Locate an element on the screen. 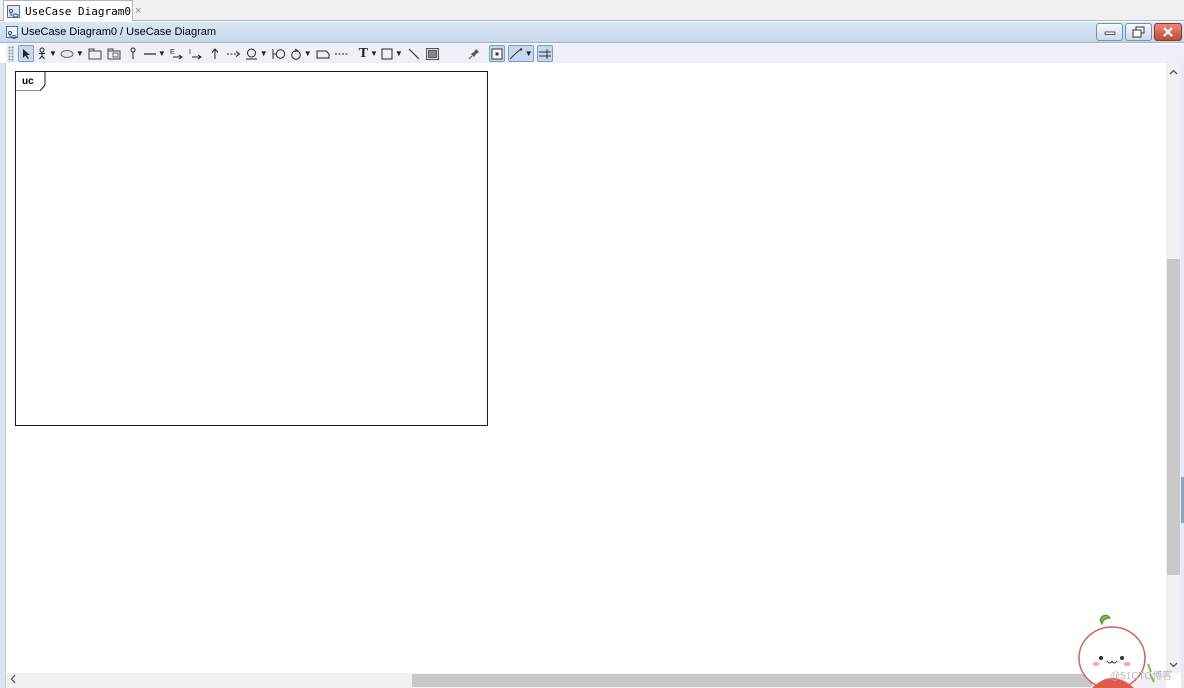  boundary-tool: ▼ is located at coordinates (256, 53).